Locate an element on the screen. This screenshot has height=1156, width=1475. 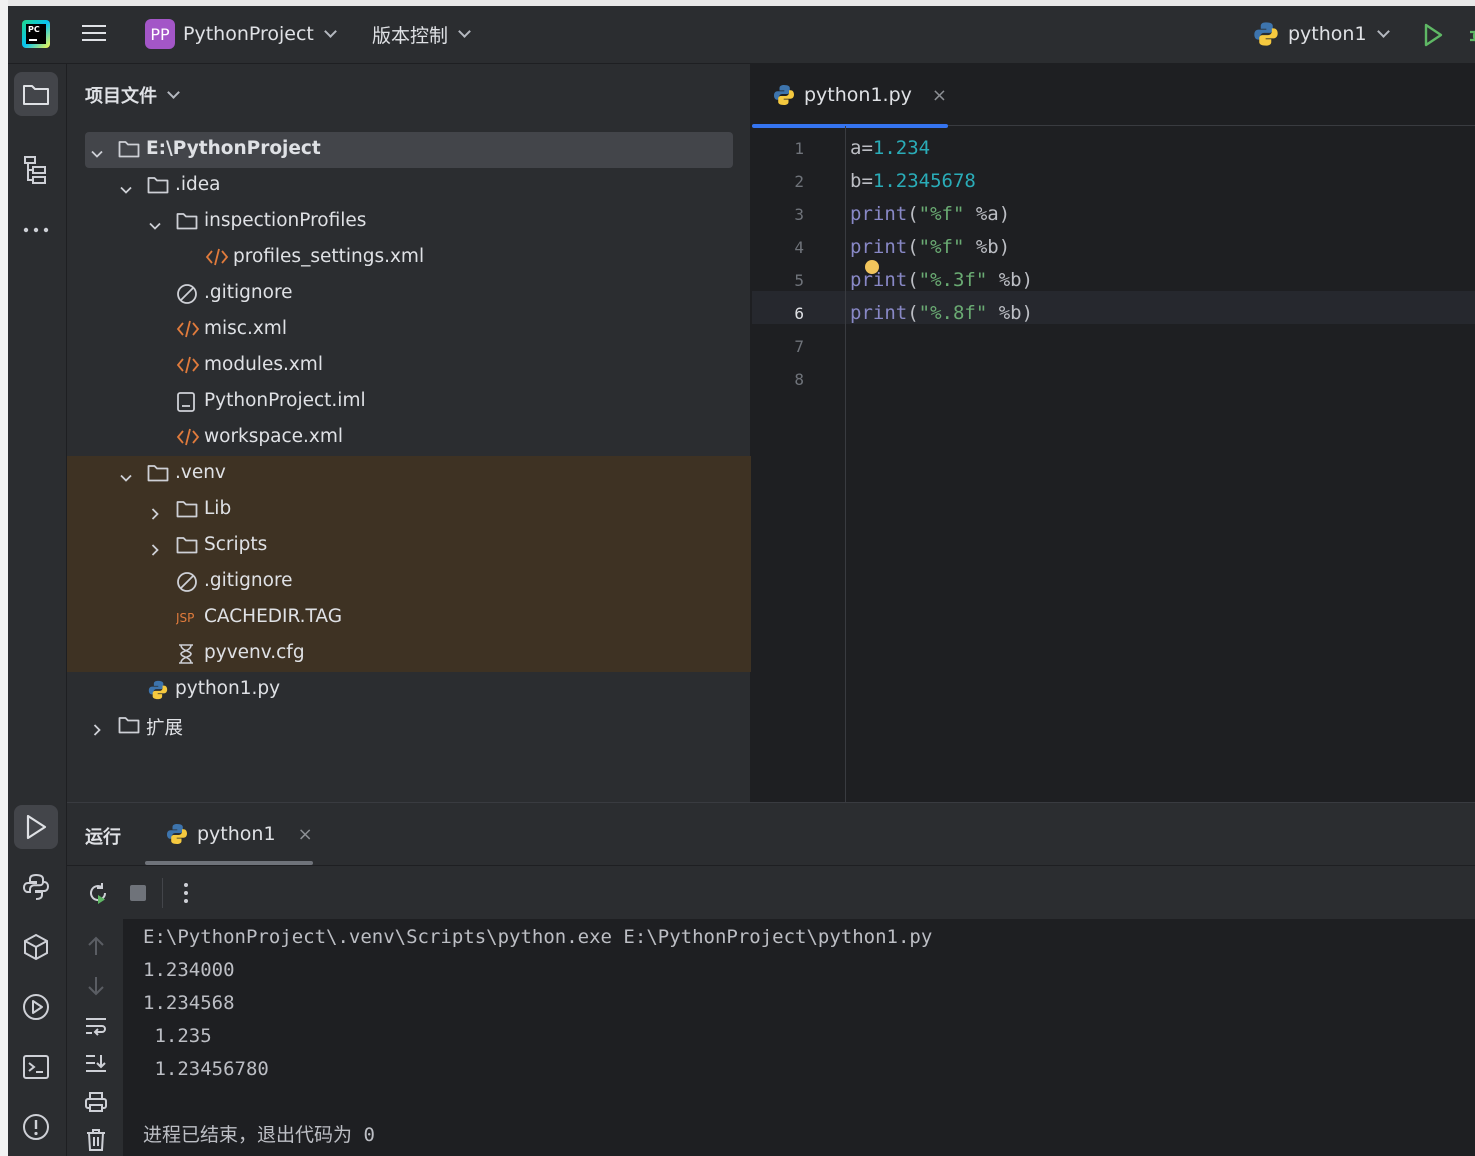
more-icon is located at coordinates (36, 230).